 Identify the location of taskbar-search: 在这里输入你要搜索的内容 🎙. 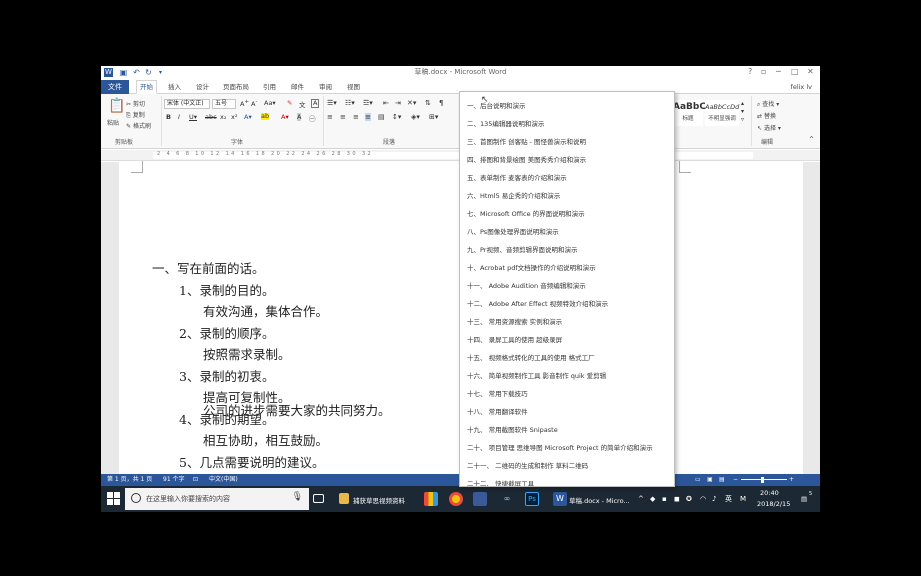
(217, 499).